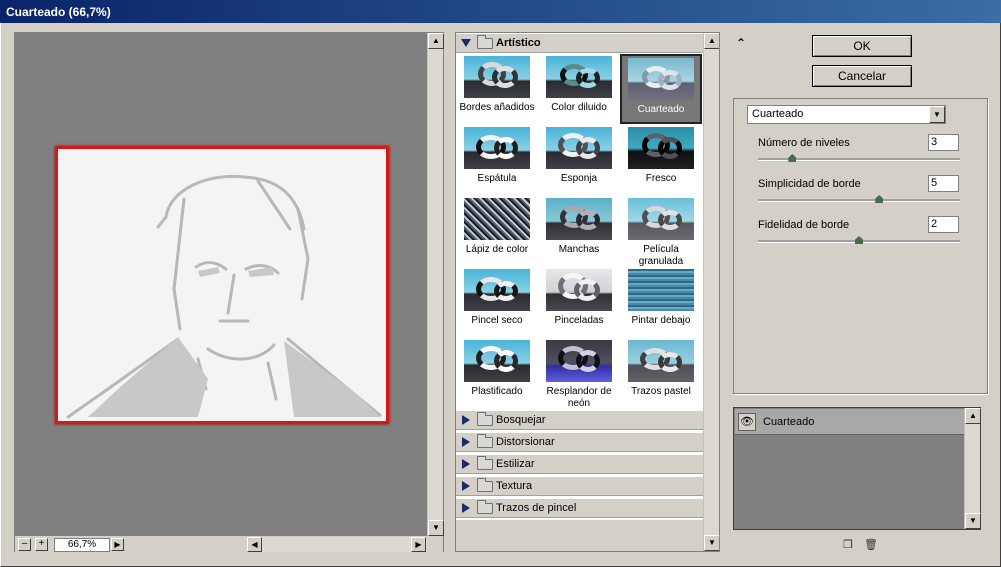 The height and width of the screenshot is (567, 1001). I want to click on effect-layers-panel: 👁 Cuarteado ▲ ▼, so click(857, 468).